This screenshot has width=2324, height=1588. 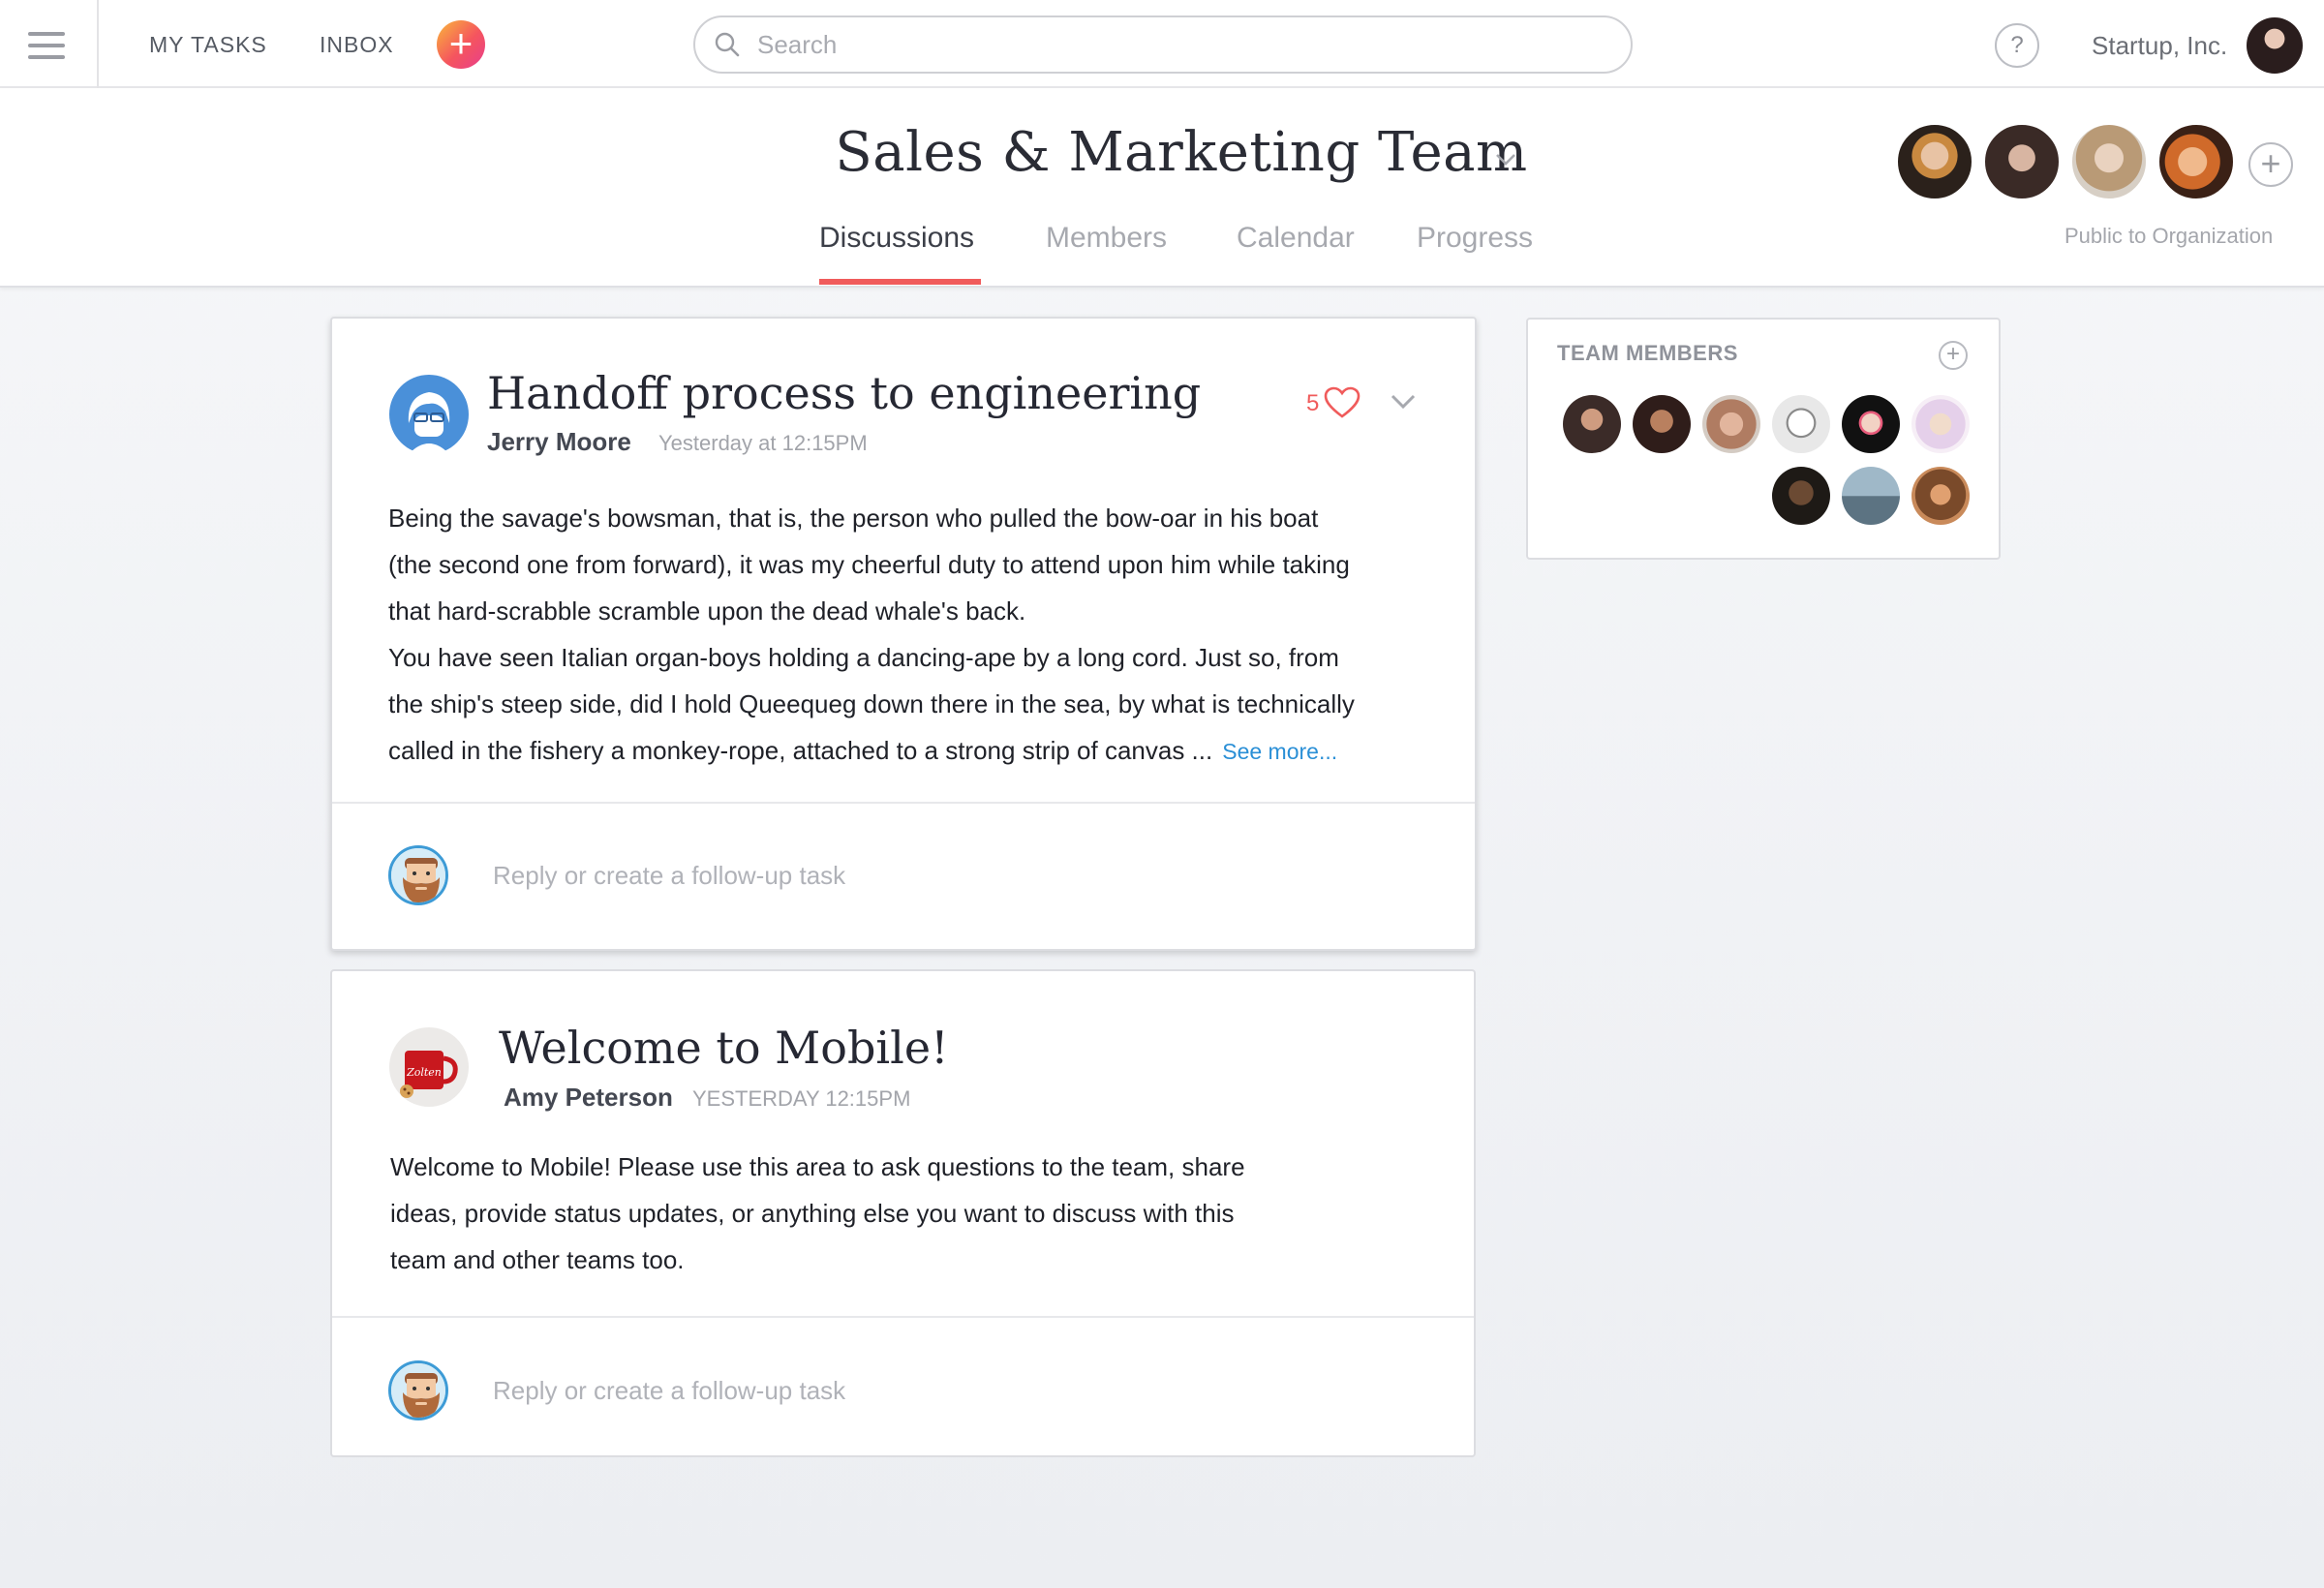 I want to click on user-avatar, so click(x=2275, y=45).